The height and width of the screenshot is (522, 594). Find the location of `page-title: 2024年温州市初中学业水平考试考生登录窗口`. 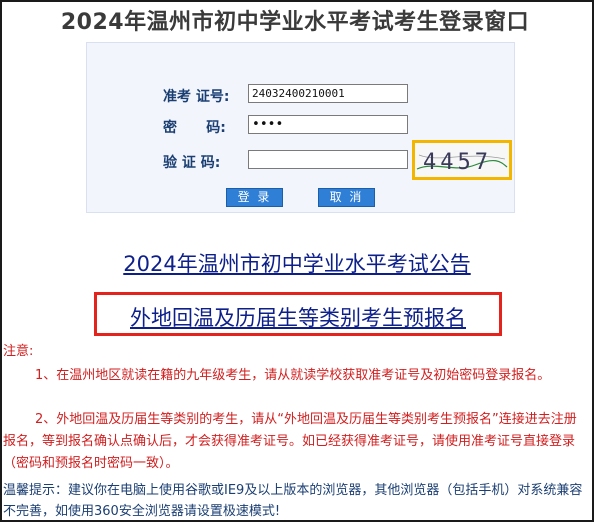

page-title: 2024年温州市初中学业水平考试考生登录窗口 is located at coordinates (295, 22).